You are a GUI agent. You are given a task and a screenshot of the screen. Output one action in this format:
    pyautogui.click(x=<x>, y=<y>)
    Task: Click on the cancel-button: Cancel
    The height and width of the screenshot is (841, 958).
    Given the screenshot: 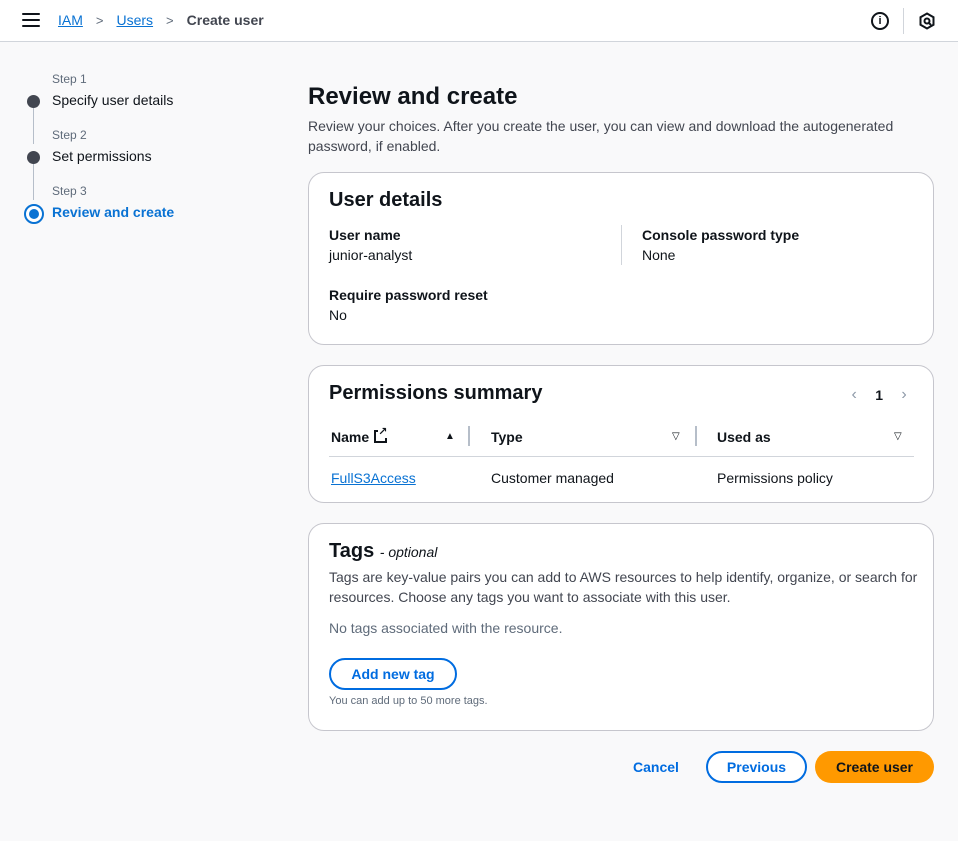 What is the action you would take?
    pyautogui.click(x=656, y=767)
    